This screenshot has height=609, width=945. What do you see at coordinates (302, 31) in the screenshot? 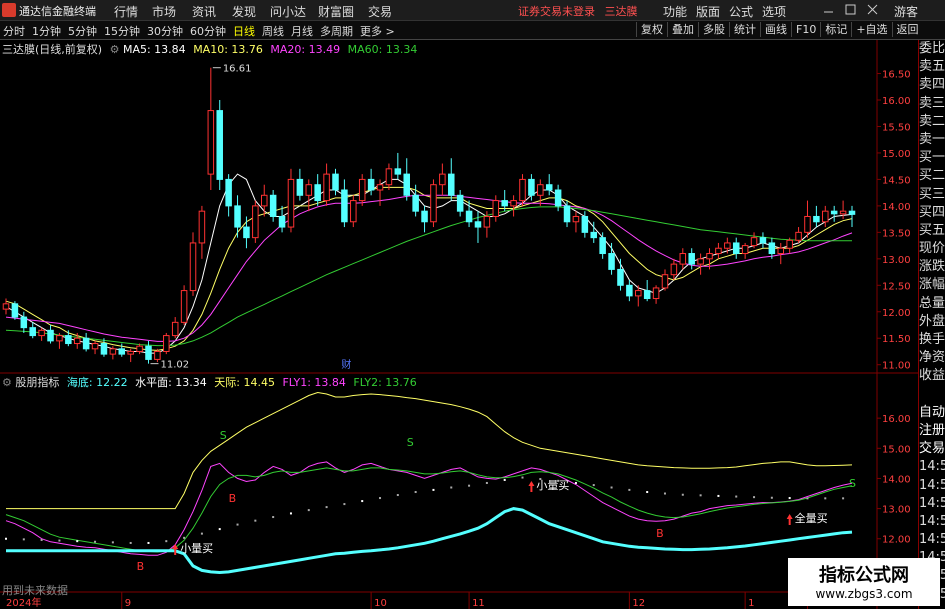
I see `tab-monthly: 月线` at bounding box center [302, 31].